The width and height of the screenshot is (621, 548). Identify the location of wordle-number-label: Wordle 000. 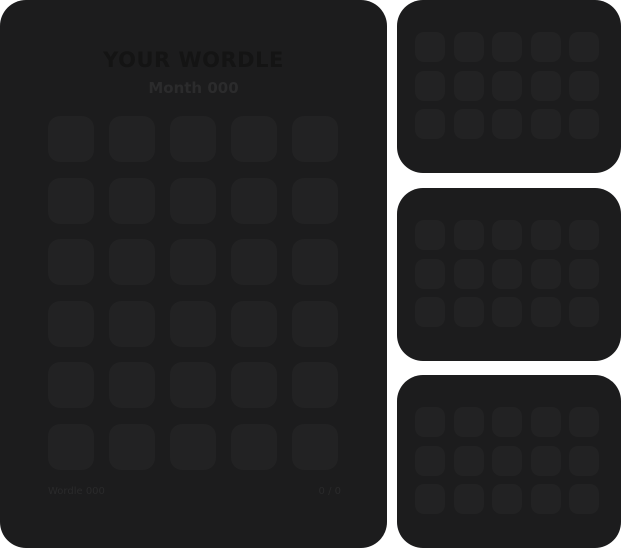
(76, 491).